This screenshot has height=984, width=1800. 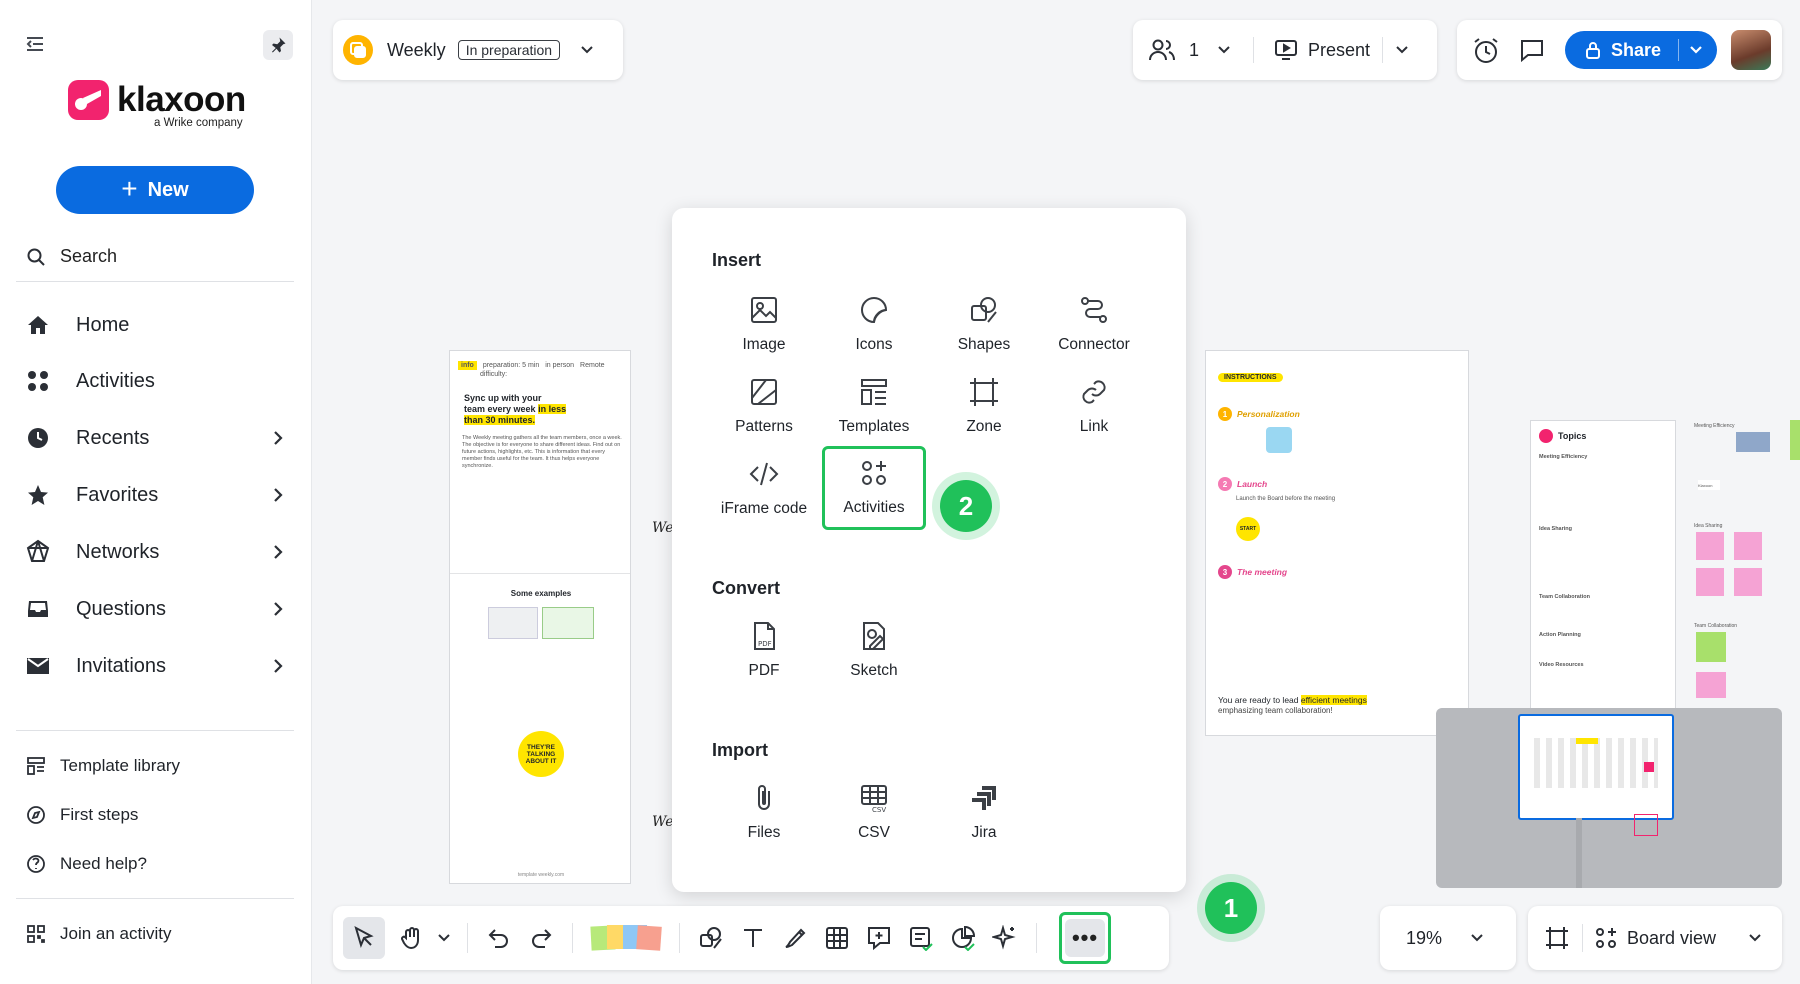 I want to click on board-title-card: Weekly In preparation, so click(x=478, y=50).